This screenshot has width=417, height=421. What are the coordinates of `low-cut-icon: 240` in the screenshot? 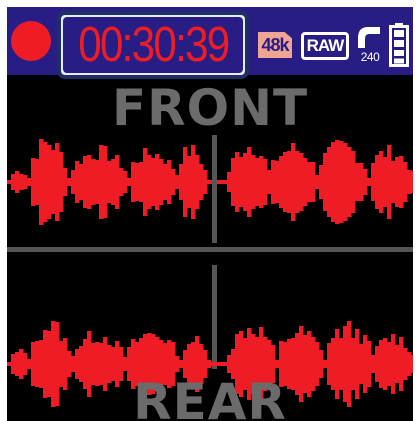 It's located at (369, 46).